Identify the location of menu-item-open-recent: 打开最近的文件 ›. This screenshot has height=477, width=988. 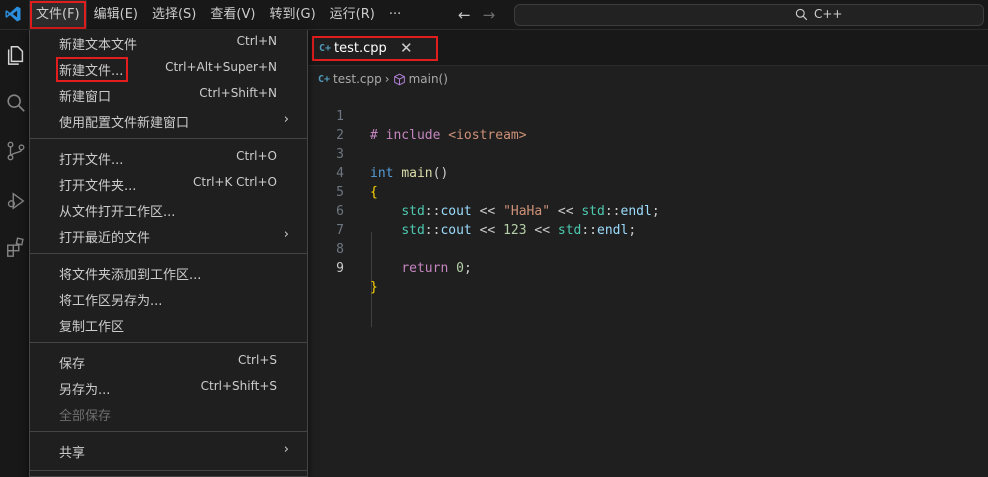
(168, 236).